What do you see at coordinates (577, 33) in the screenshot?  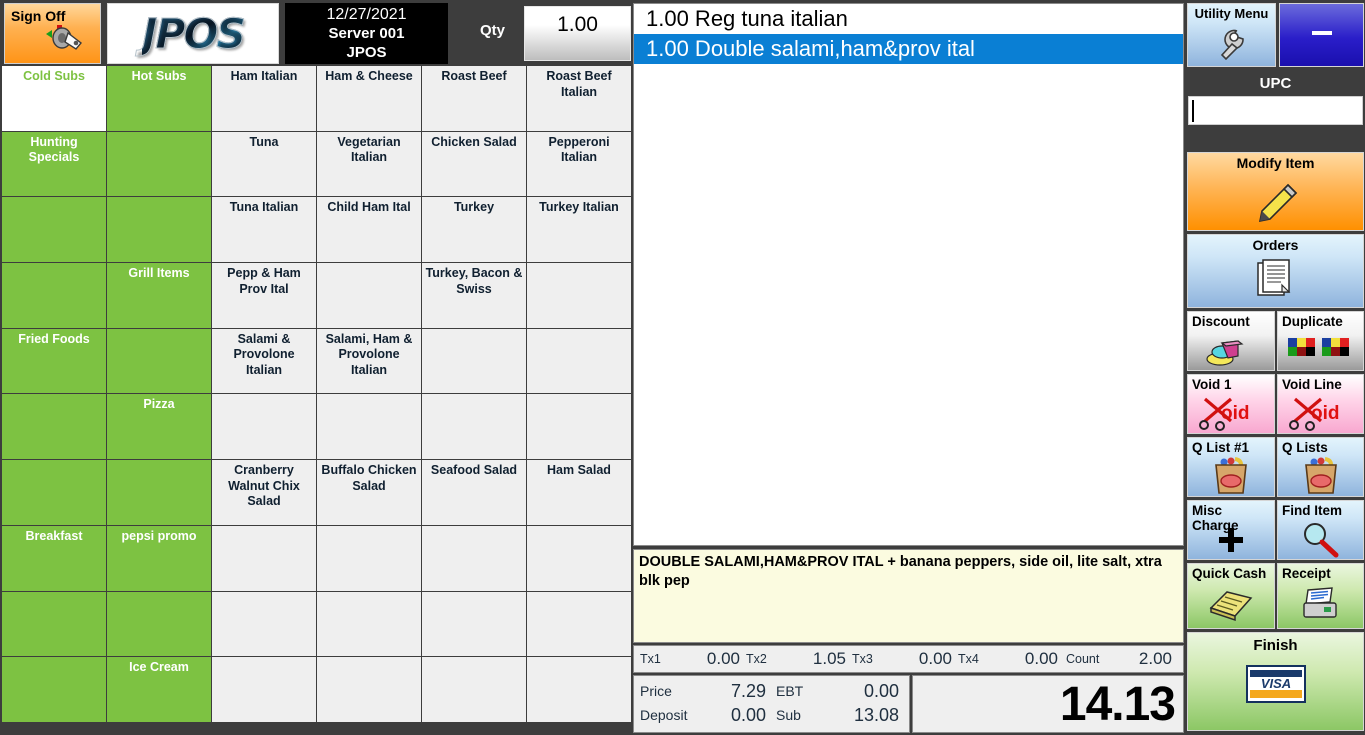 I see `qty-input: 1.00` at bounding box center [577, 33].